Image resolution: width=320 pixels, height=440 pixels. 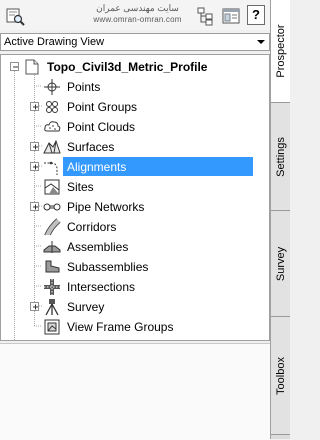 What do you see at coordinates (135, 87) in the screenshot?
I see `tree-item-points: Points` at bounding box center [135, 87].